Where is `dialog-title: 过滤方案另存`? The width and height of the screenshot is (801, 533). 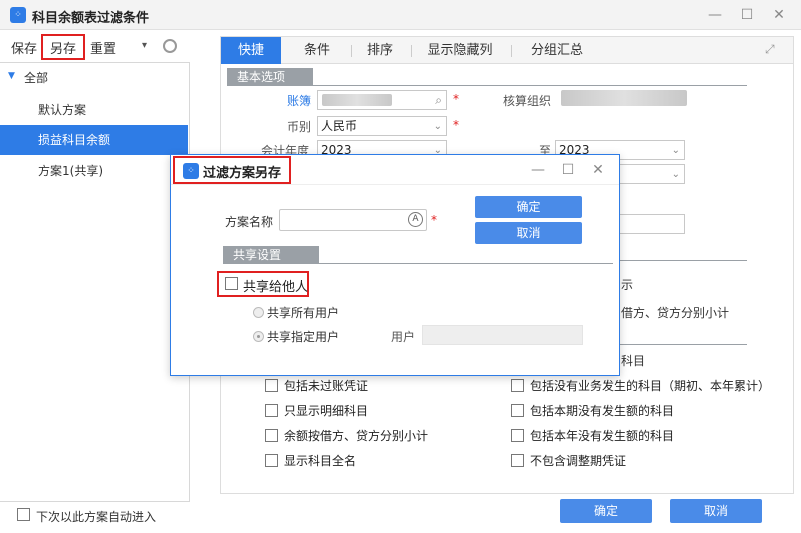
dialog-title: 过滤方案另存 is located at coordinates (242, 173).